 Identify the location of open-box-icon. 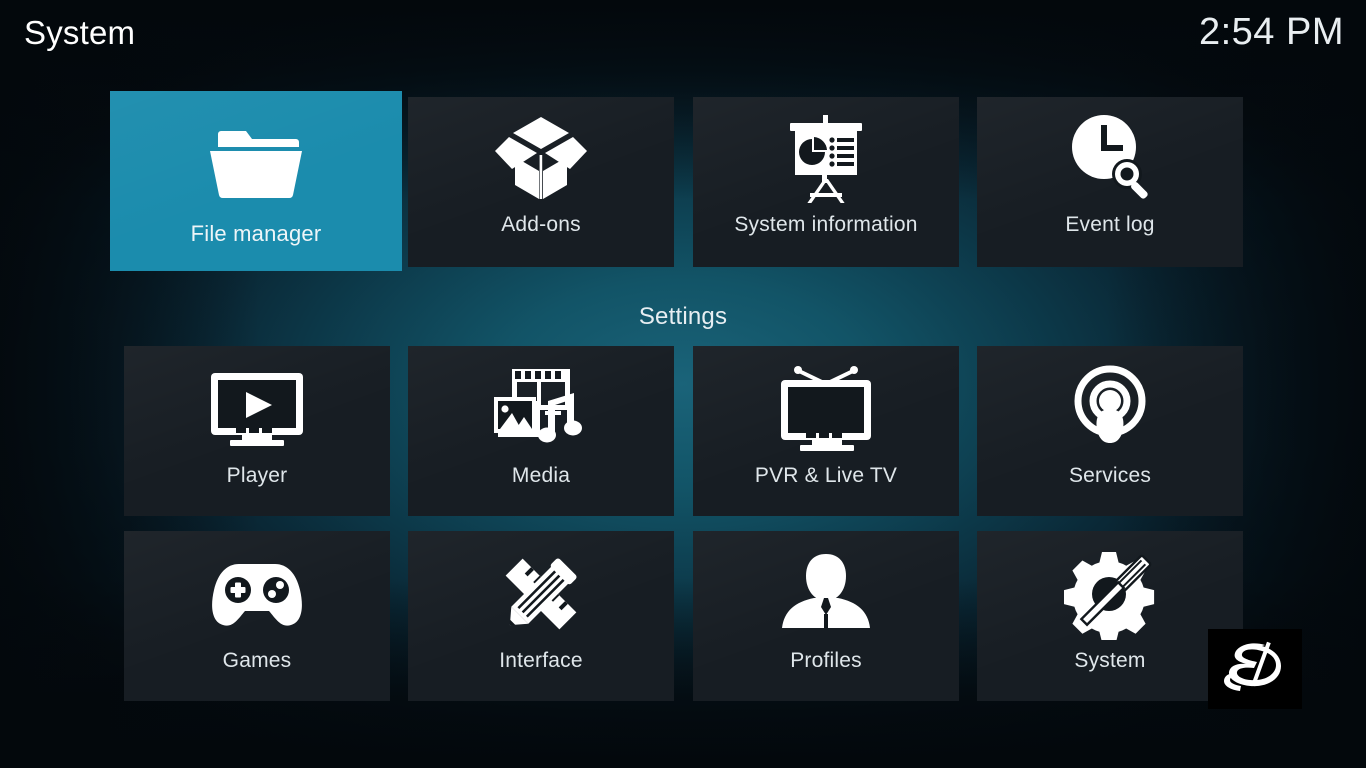
(541, 157).